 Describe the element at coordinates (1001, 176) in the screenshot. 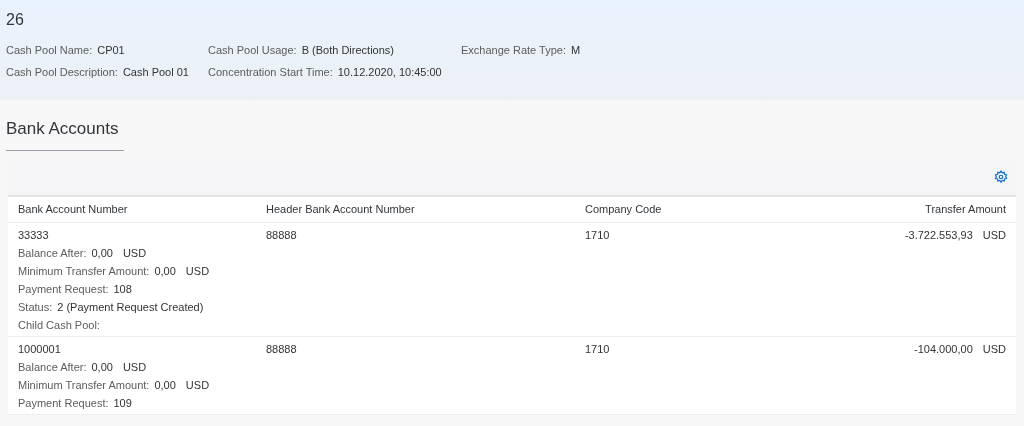

I see `settings-icon` at that location.